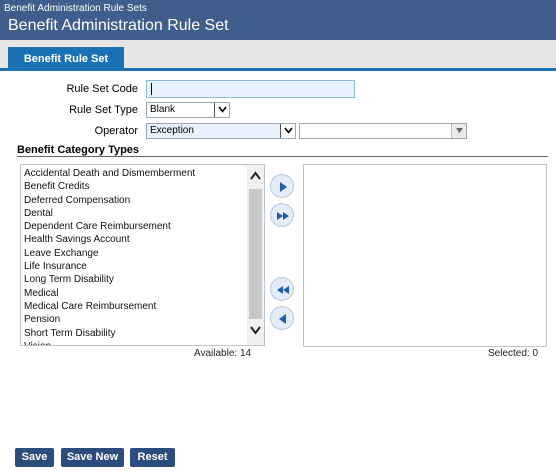 Image resolution: width=556 pixels, height=471 pixels. I want to click on list-item: Deferred Compensation, so click(136, 200).